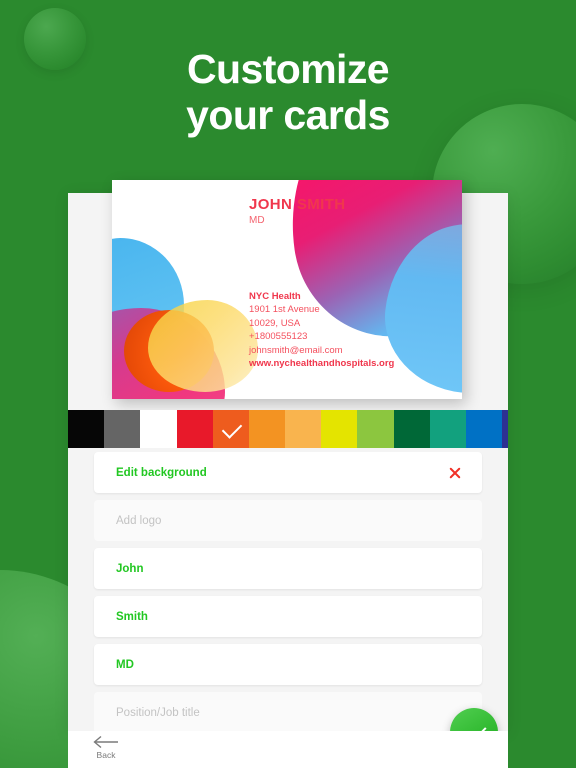 This screenshot has height=768, width=576. I want to click on card-name: JOHN SMITH, so click(297, 204).